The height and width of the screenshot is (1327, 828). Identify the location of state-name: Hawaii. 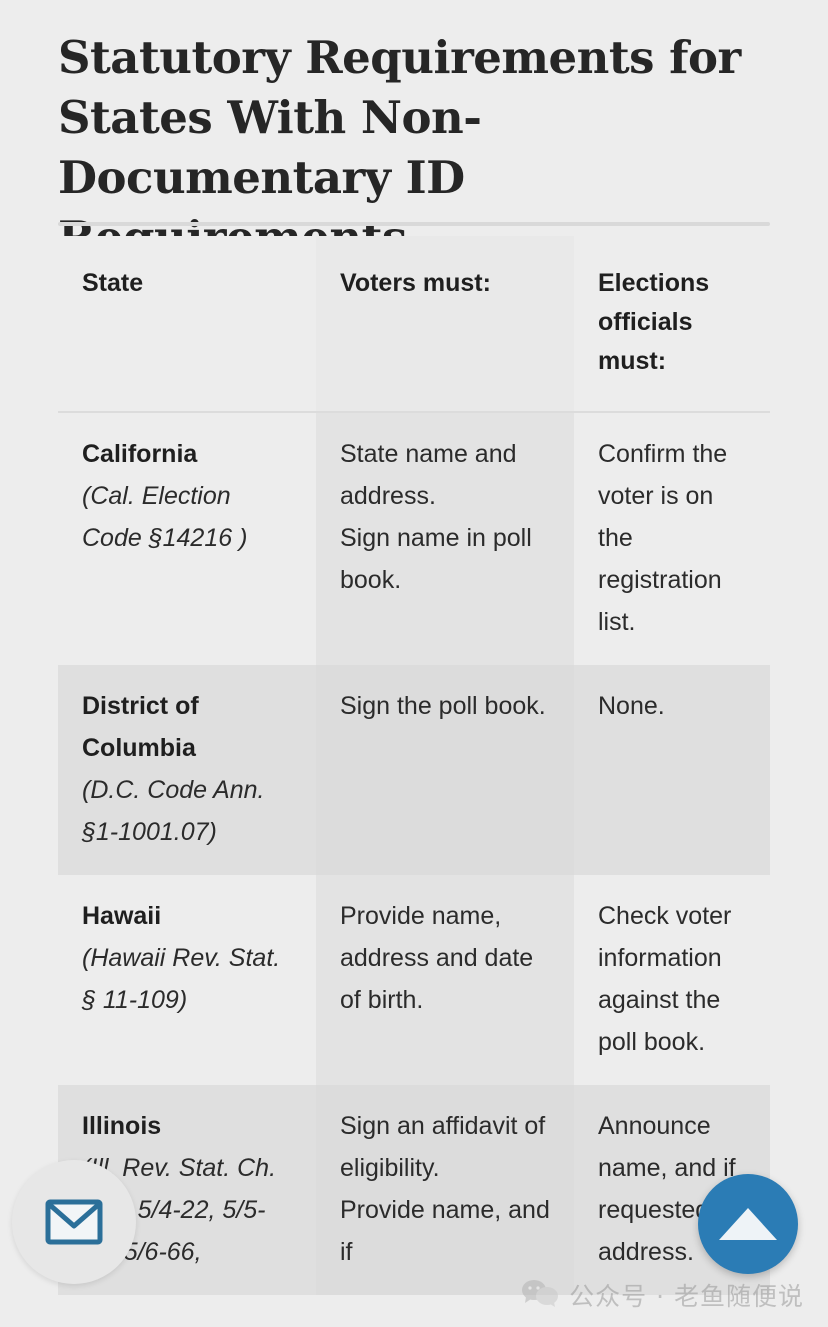
(122, 916).